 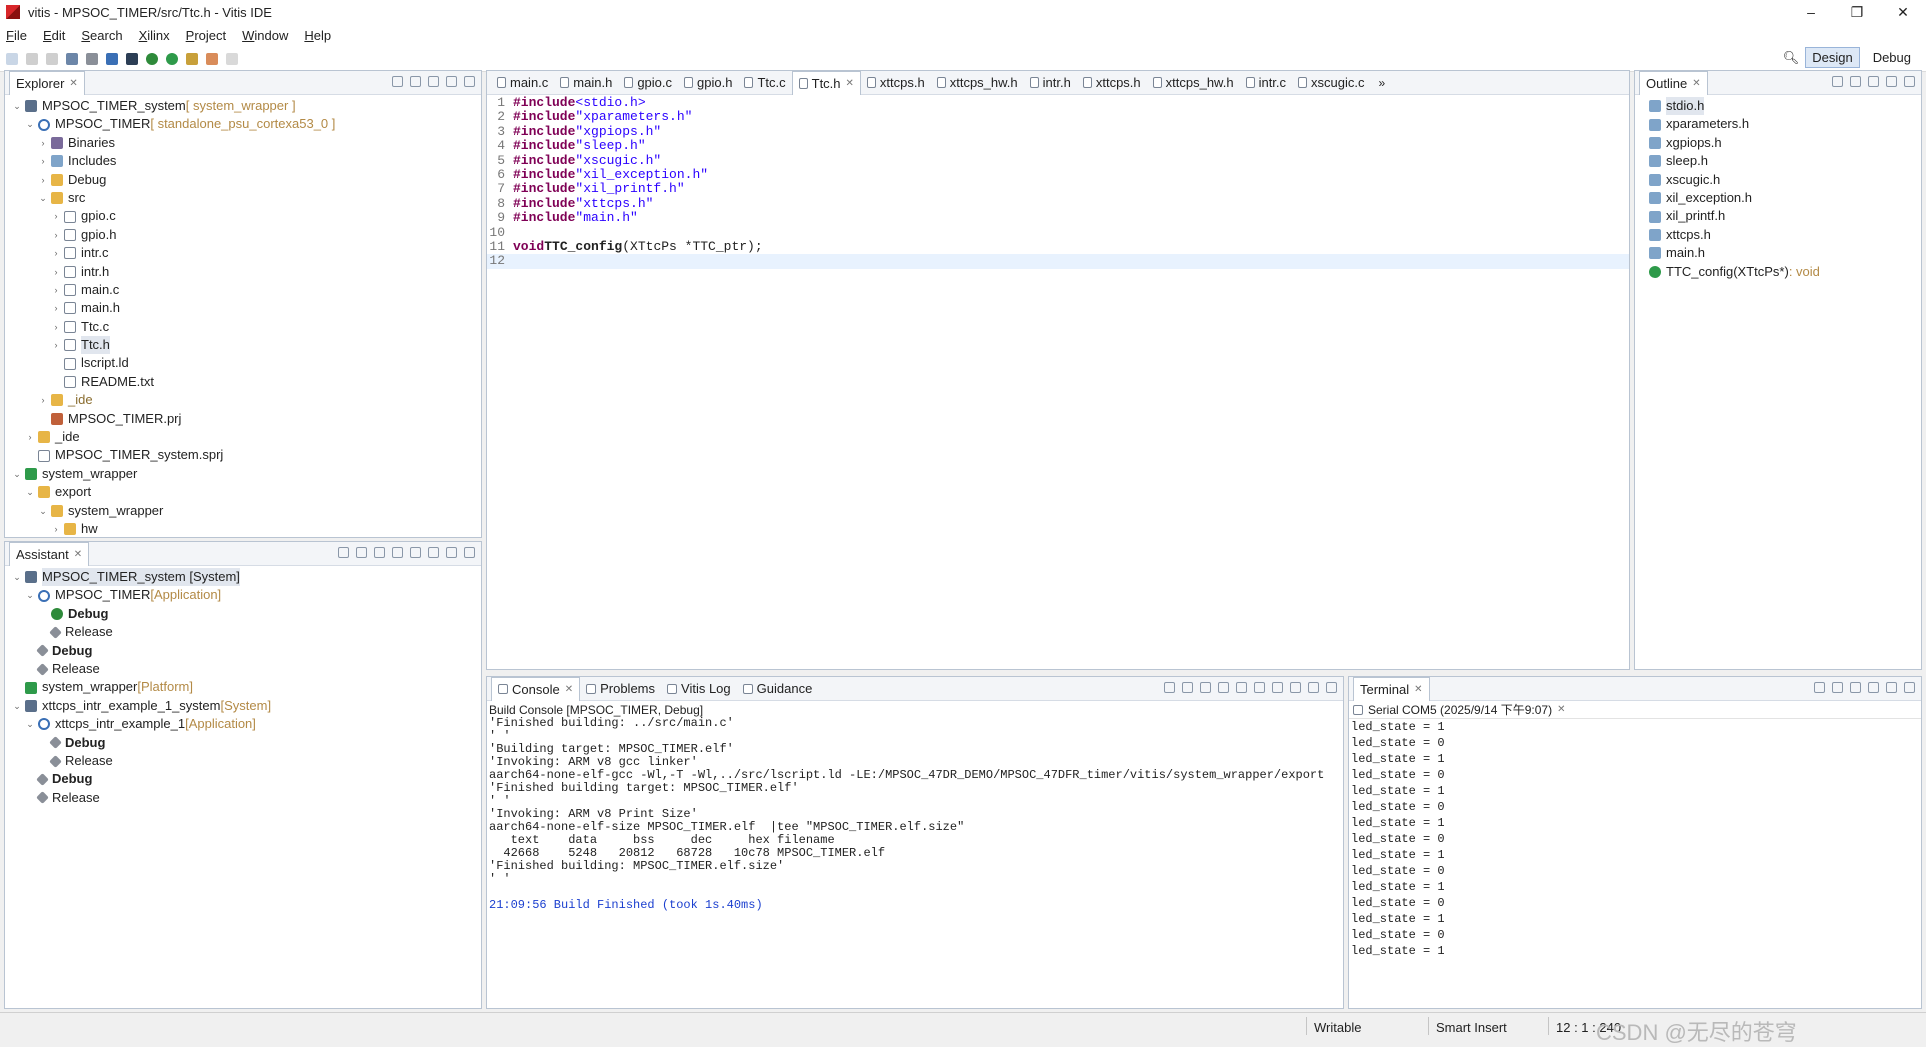 I want to click on editor-tab: main.c, so click(x=522, y=83).